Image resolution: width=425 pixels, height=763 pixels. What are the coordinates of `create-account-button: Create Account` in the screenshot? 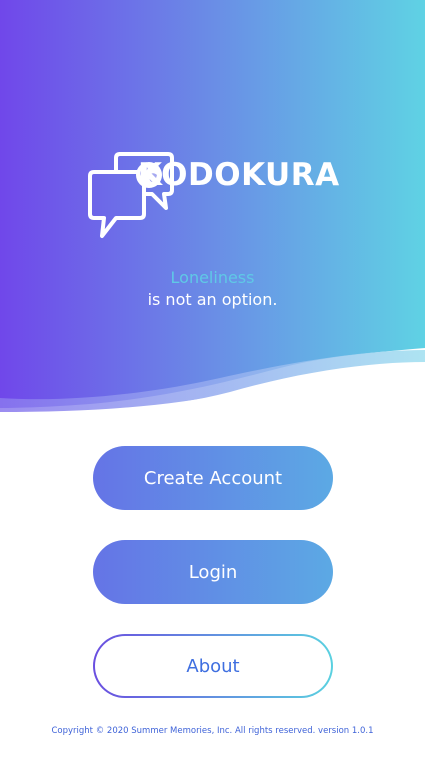 It's located at (213, 478).